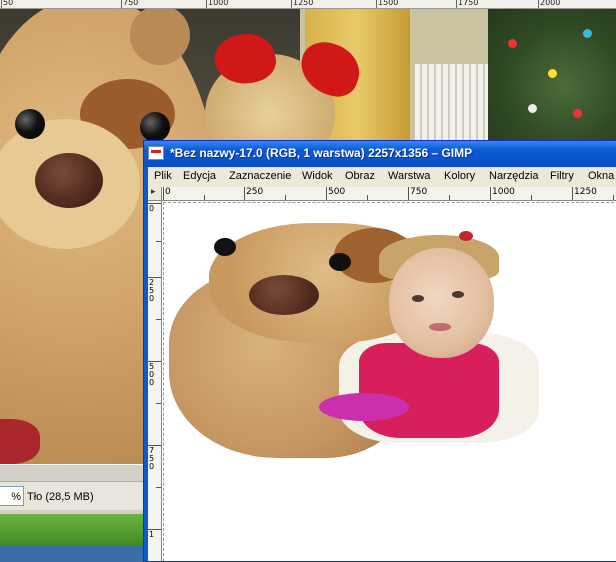  I want to click on menu-narzedzia: Narzędzia, so click(514, 176).